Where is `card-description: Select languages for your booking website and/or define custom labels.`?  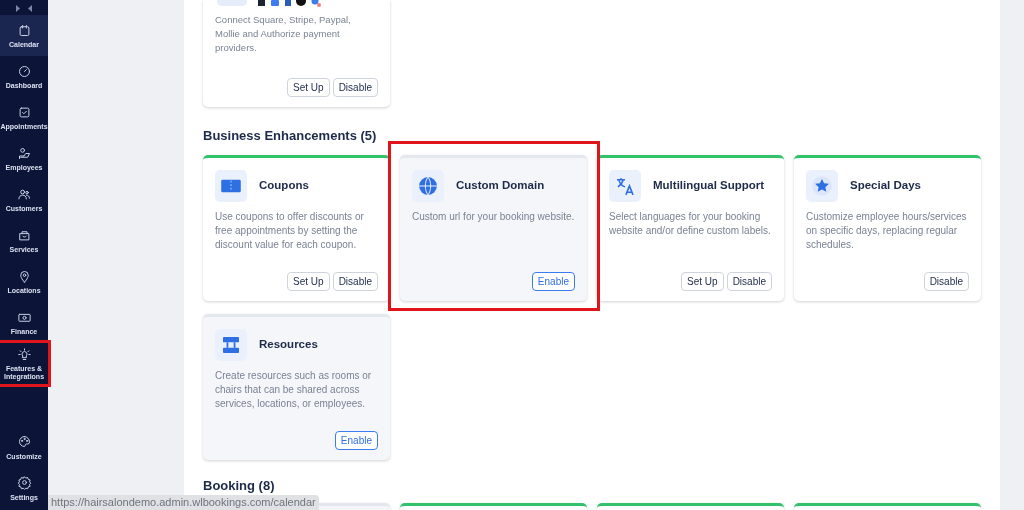 card-description: Select languages for your booking website and/or define custom labels. is located at coordinates (690, 223).